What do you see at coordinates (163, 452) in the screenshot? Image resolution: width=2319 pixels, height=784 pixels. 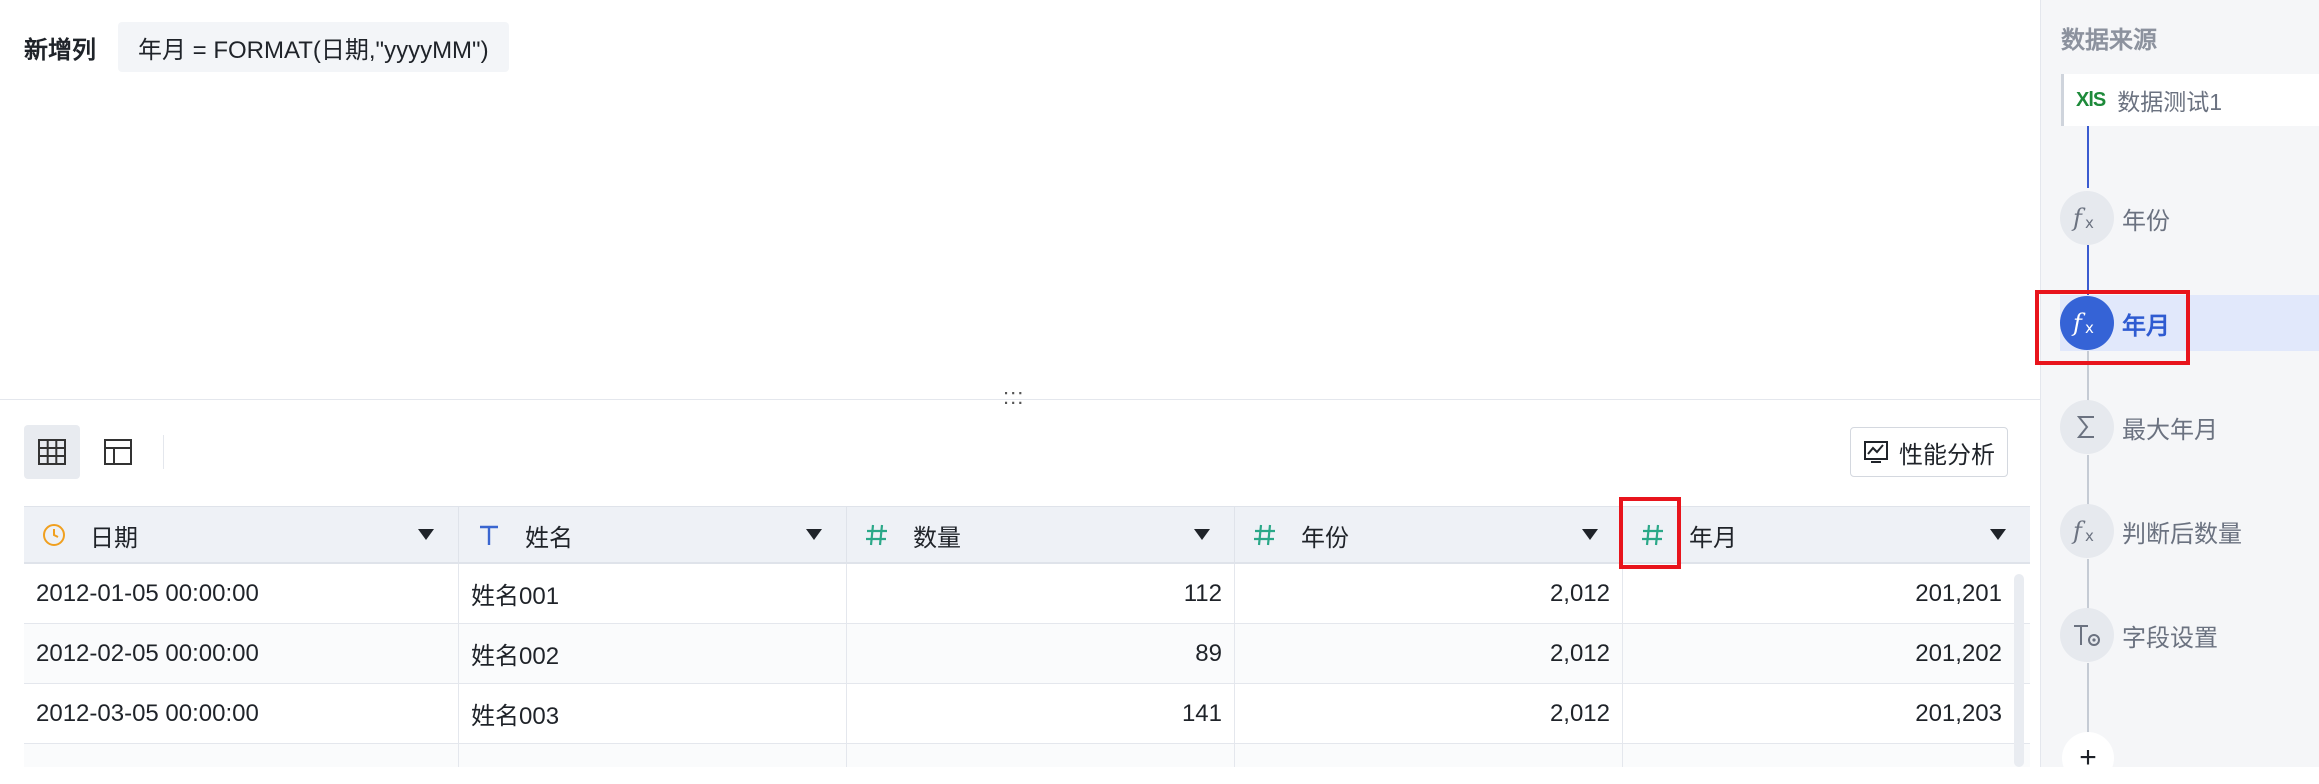 I see `toolbar-divider` at bounding box center [163, 452].